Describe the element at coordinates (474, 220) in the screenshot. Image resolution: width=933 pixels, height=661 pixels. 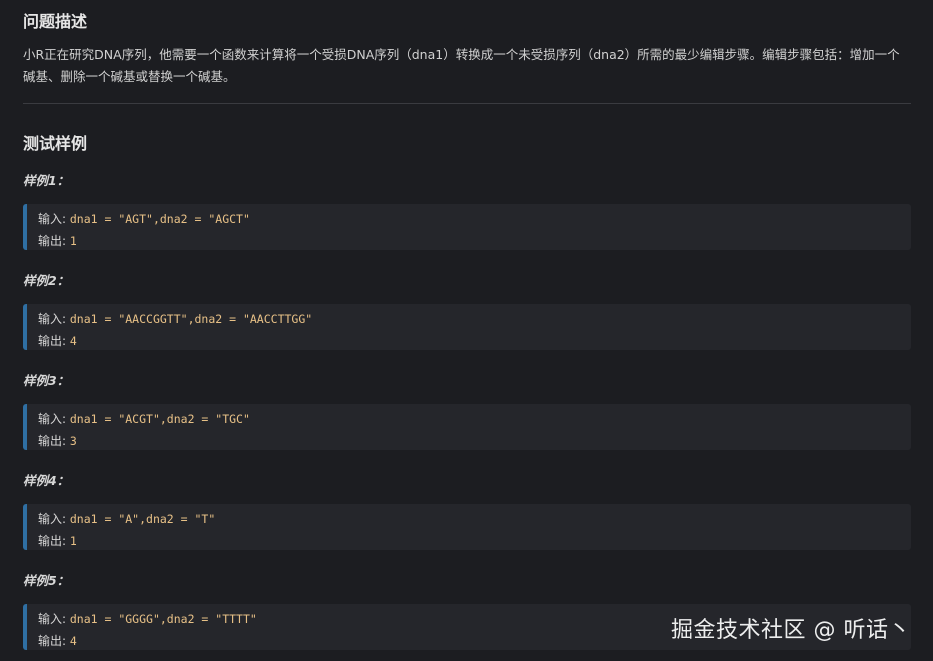
I see `input-line-1: 输入: dna1 = "AGT",dna2 = "AGCT"` at that location.